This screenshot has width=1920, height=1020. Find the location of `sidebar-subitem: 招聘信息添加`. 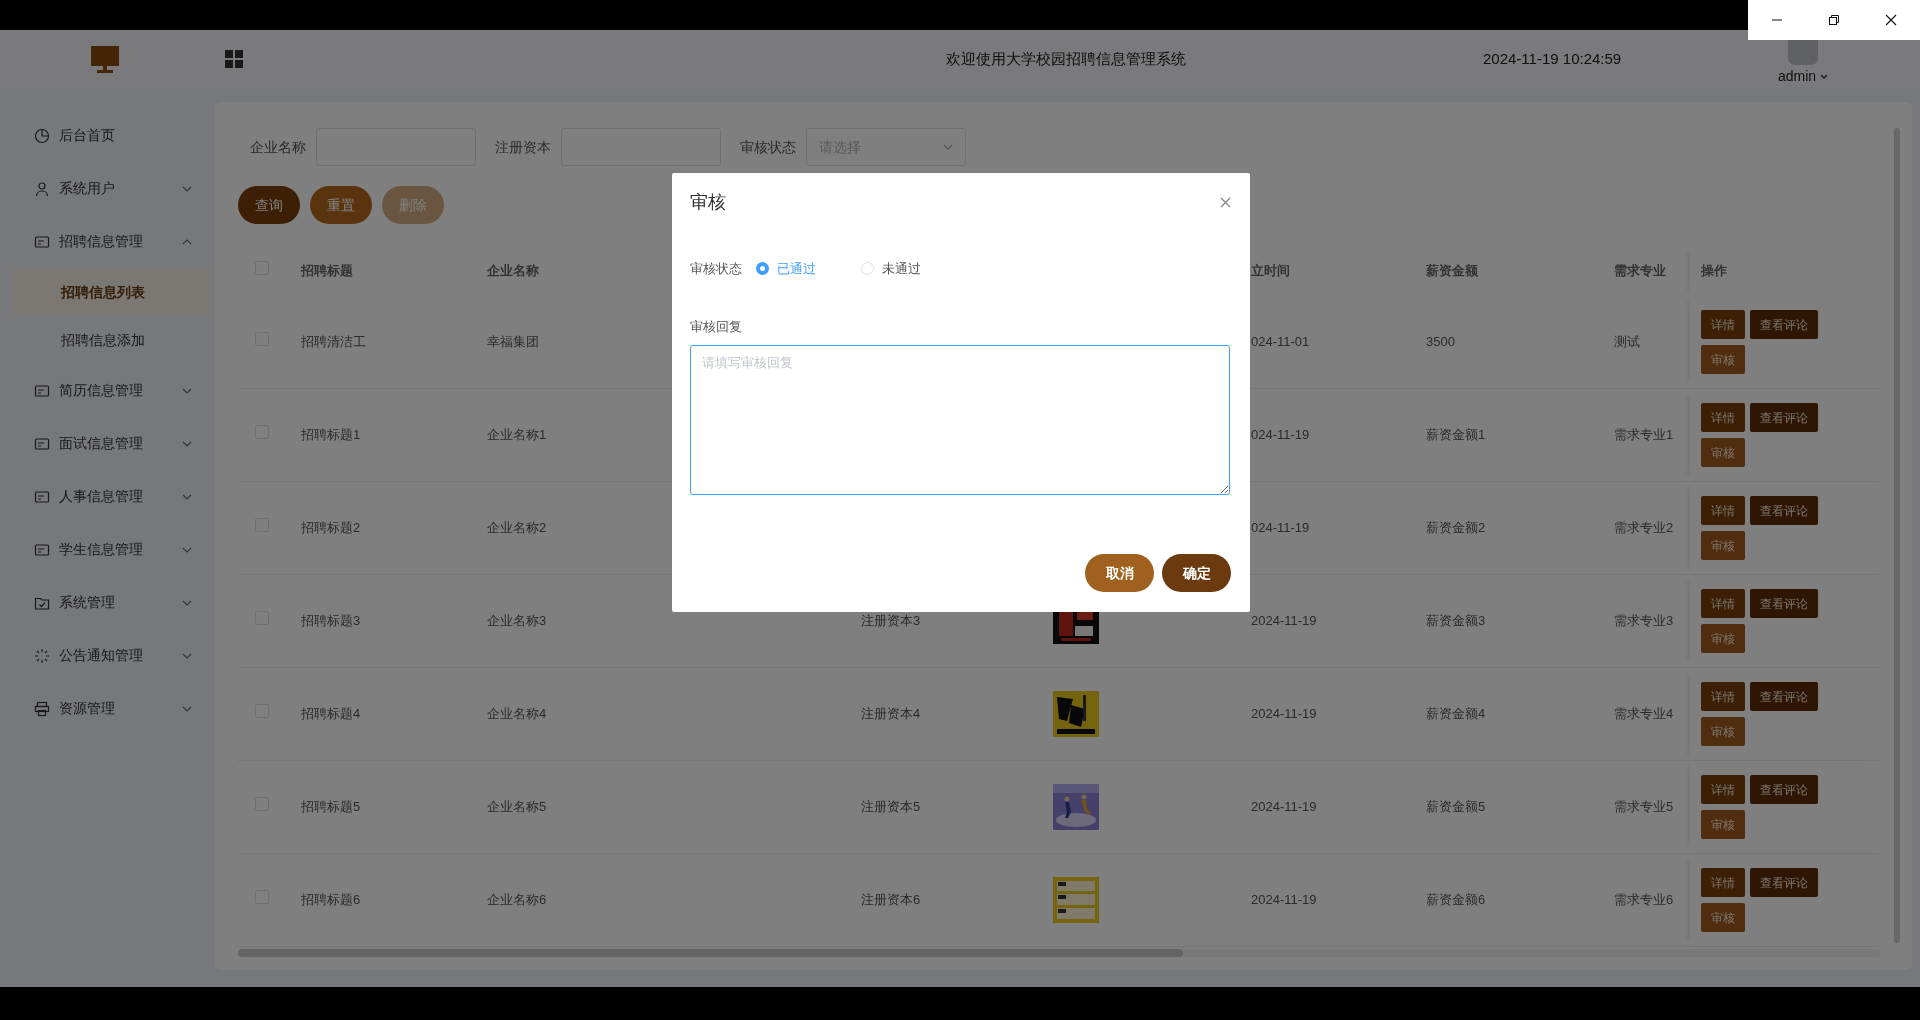

sidebar-subitem: 招聘信息添加 is located at coordinates (111, 340).